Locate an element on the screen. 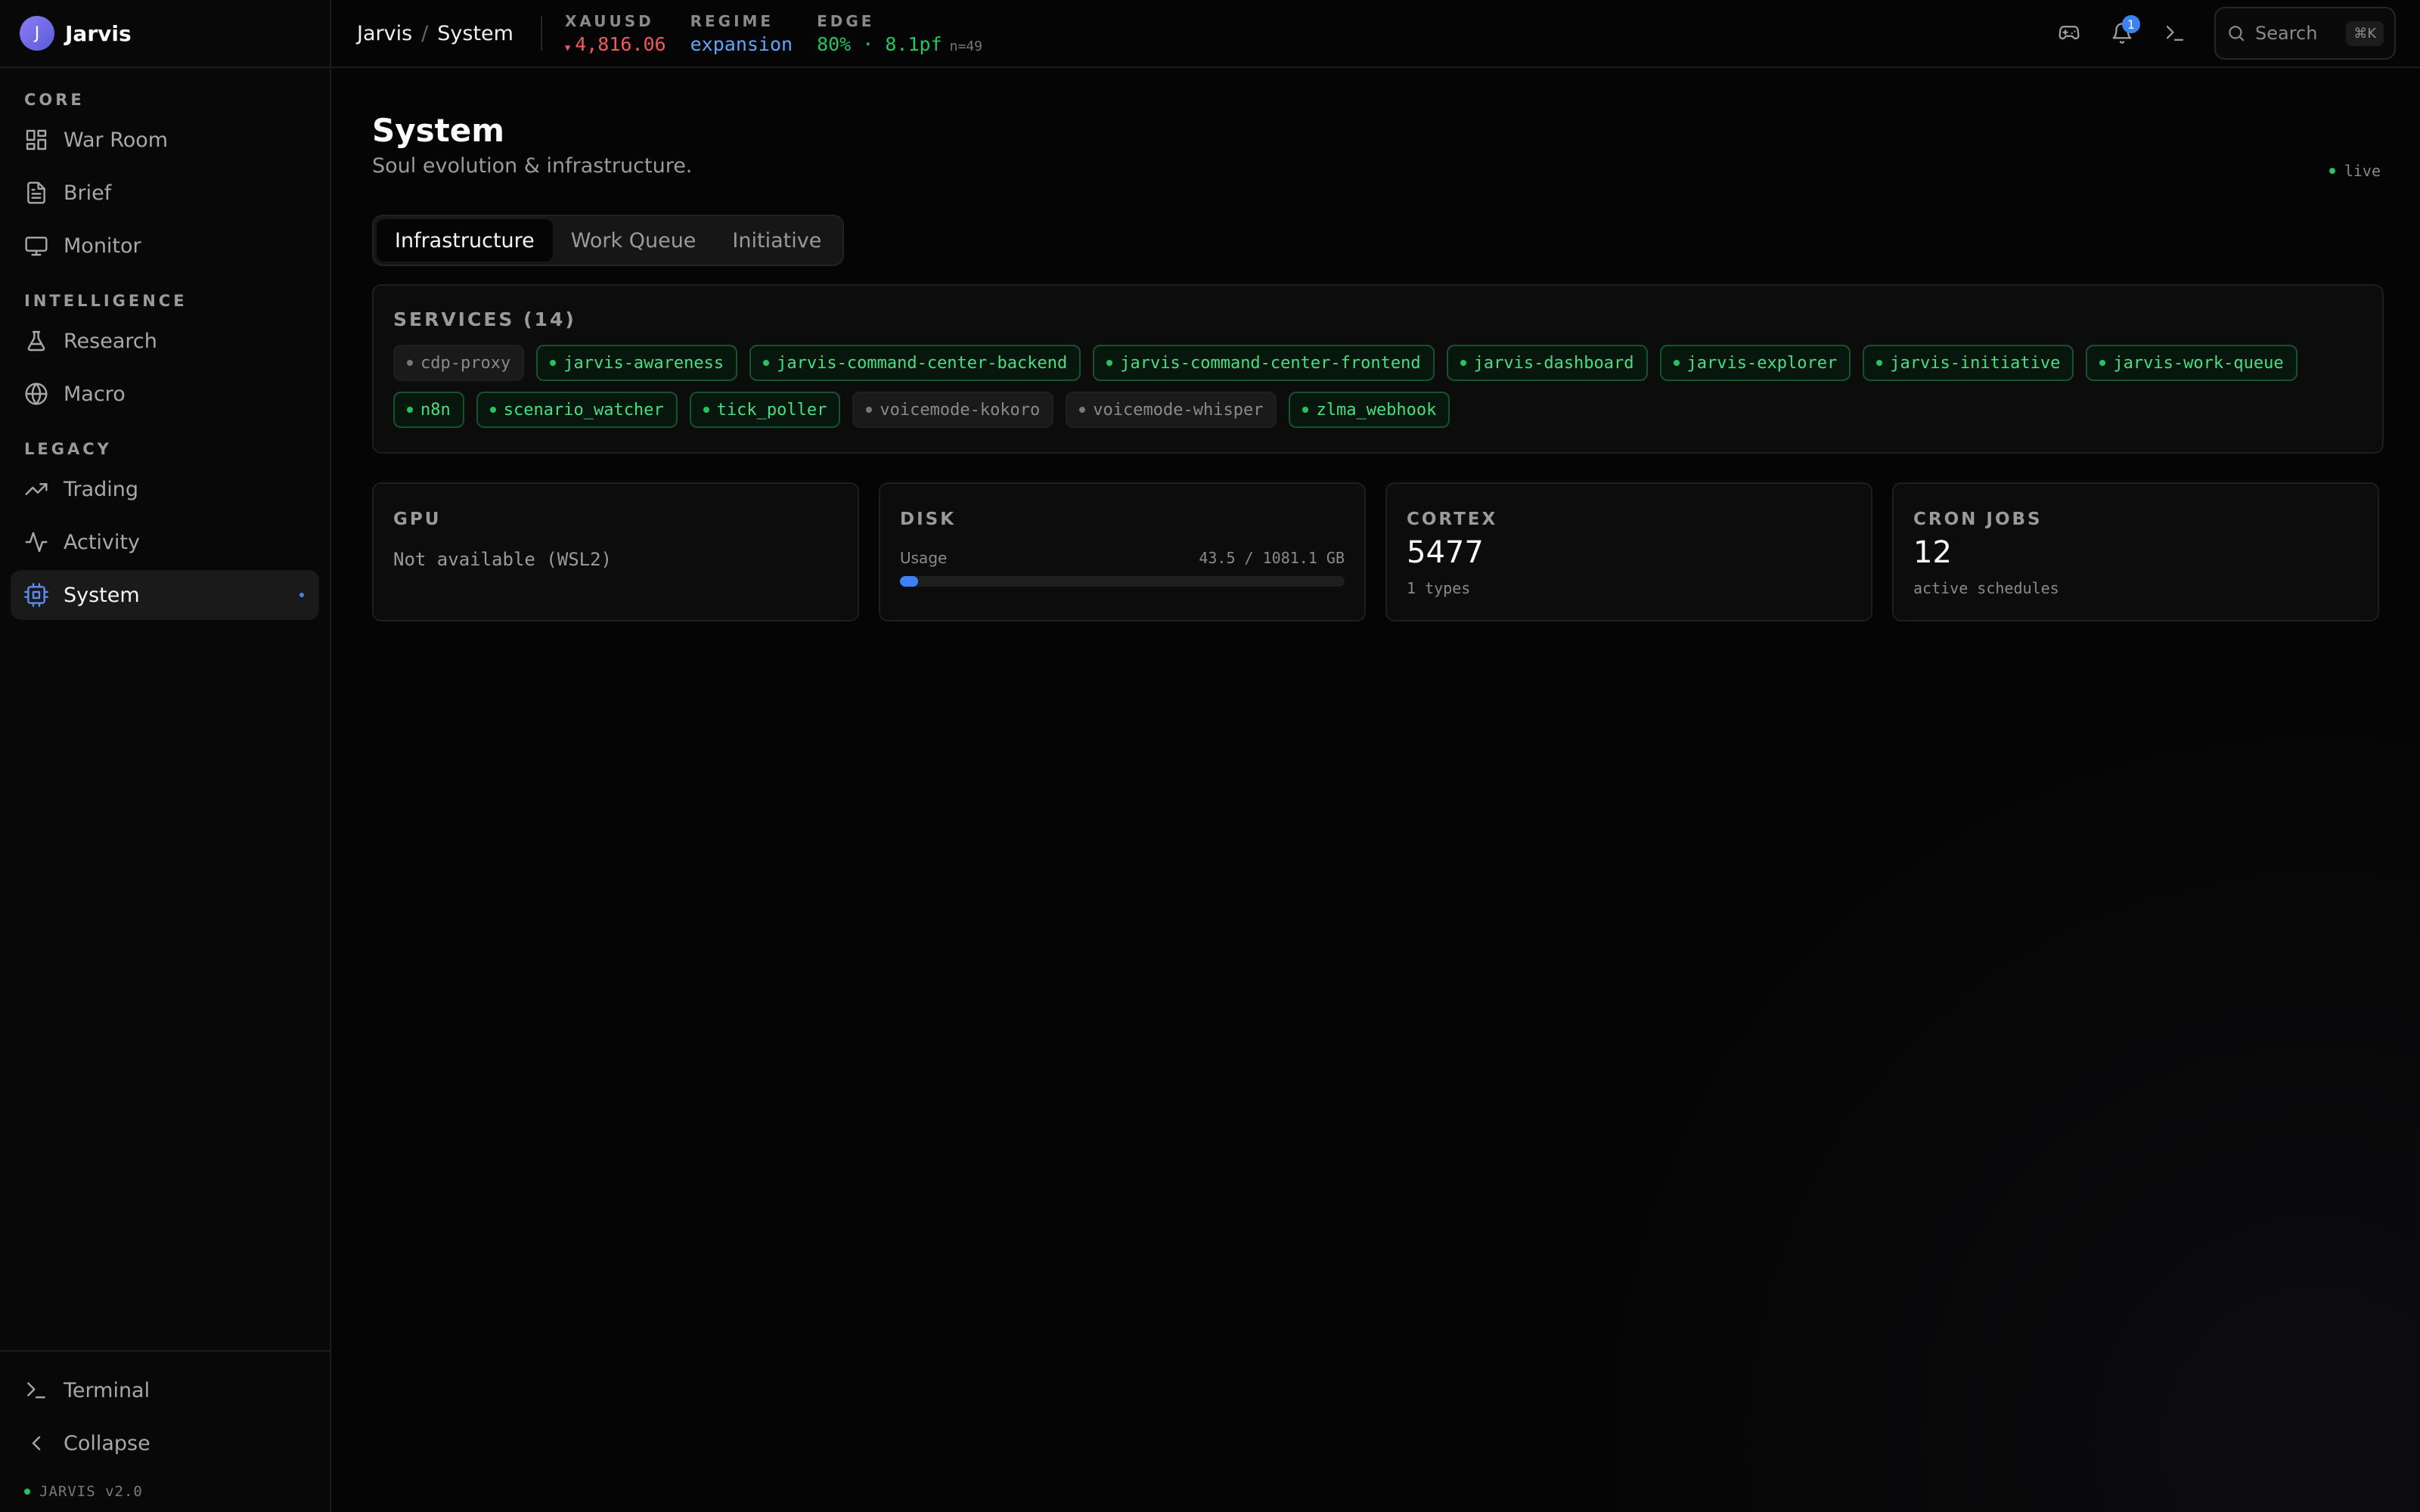 The image size is (2420, 1512). notifications-button: 1 is located at coordinates (2122, 34).